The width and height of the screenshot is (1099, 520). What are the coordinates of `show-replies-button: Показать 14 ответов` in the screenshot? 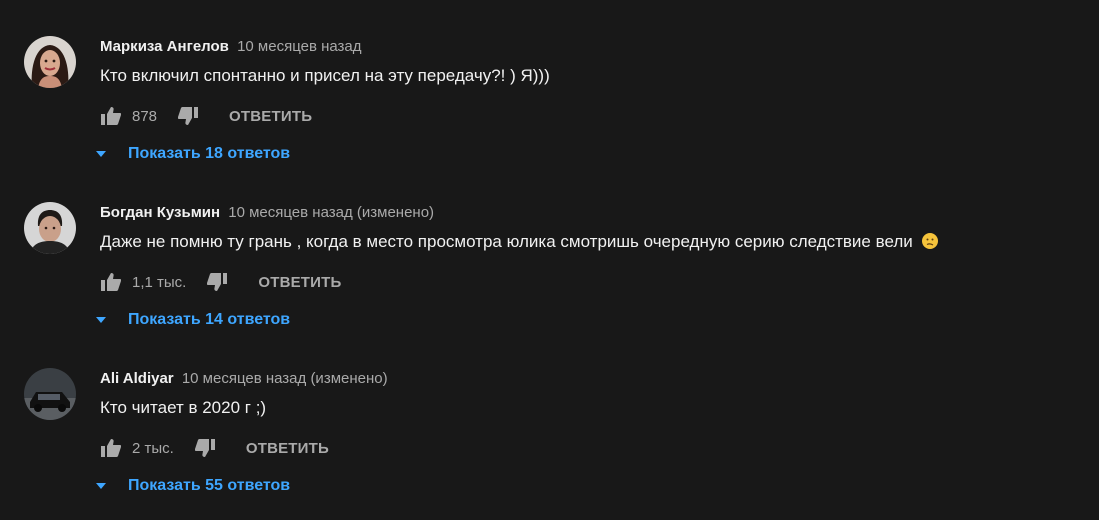 It's located at (193, 320).